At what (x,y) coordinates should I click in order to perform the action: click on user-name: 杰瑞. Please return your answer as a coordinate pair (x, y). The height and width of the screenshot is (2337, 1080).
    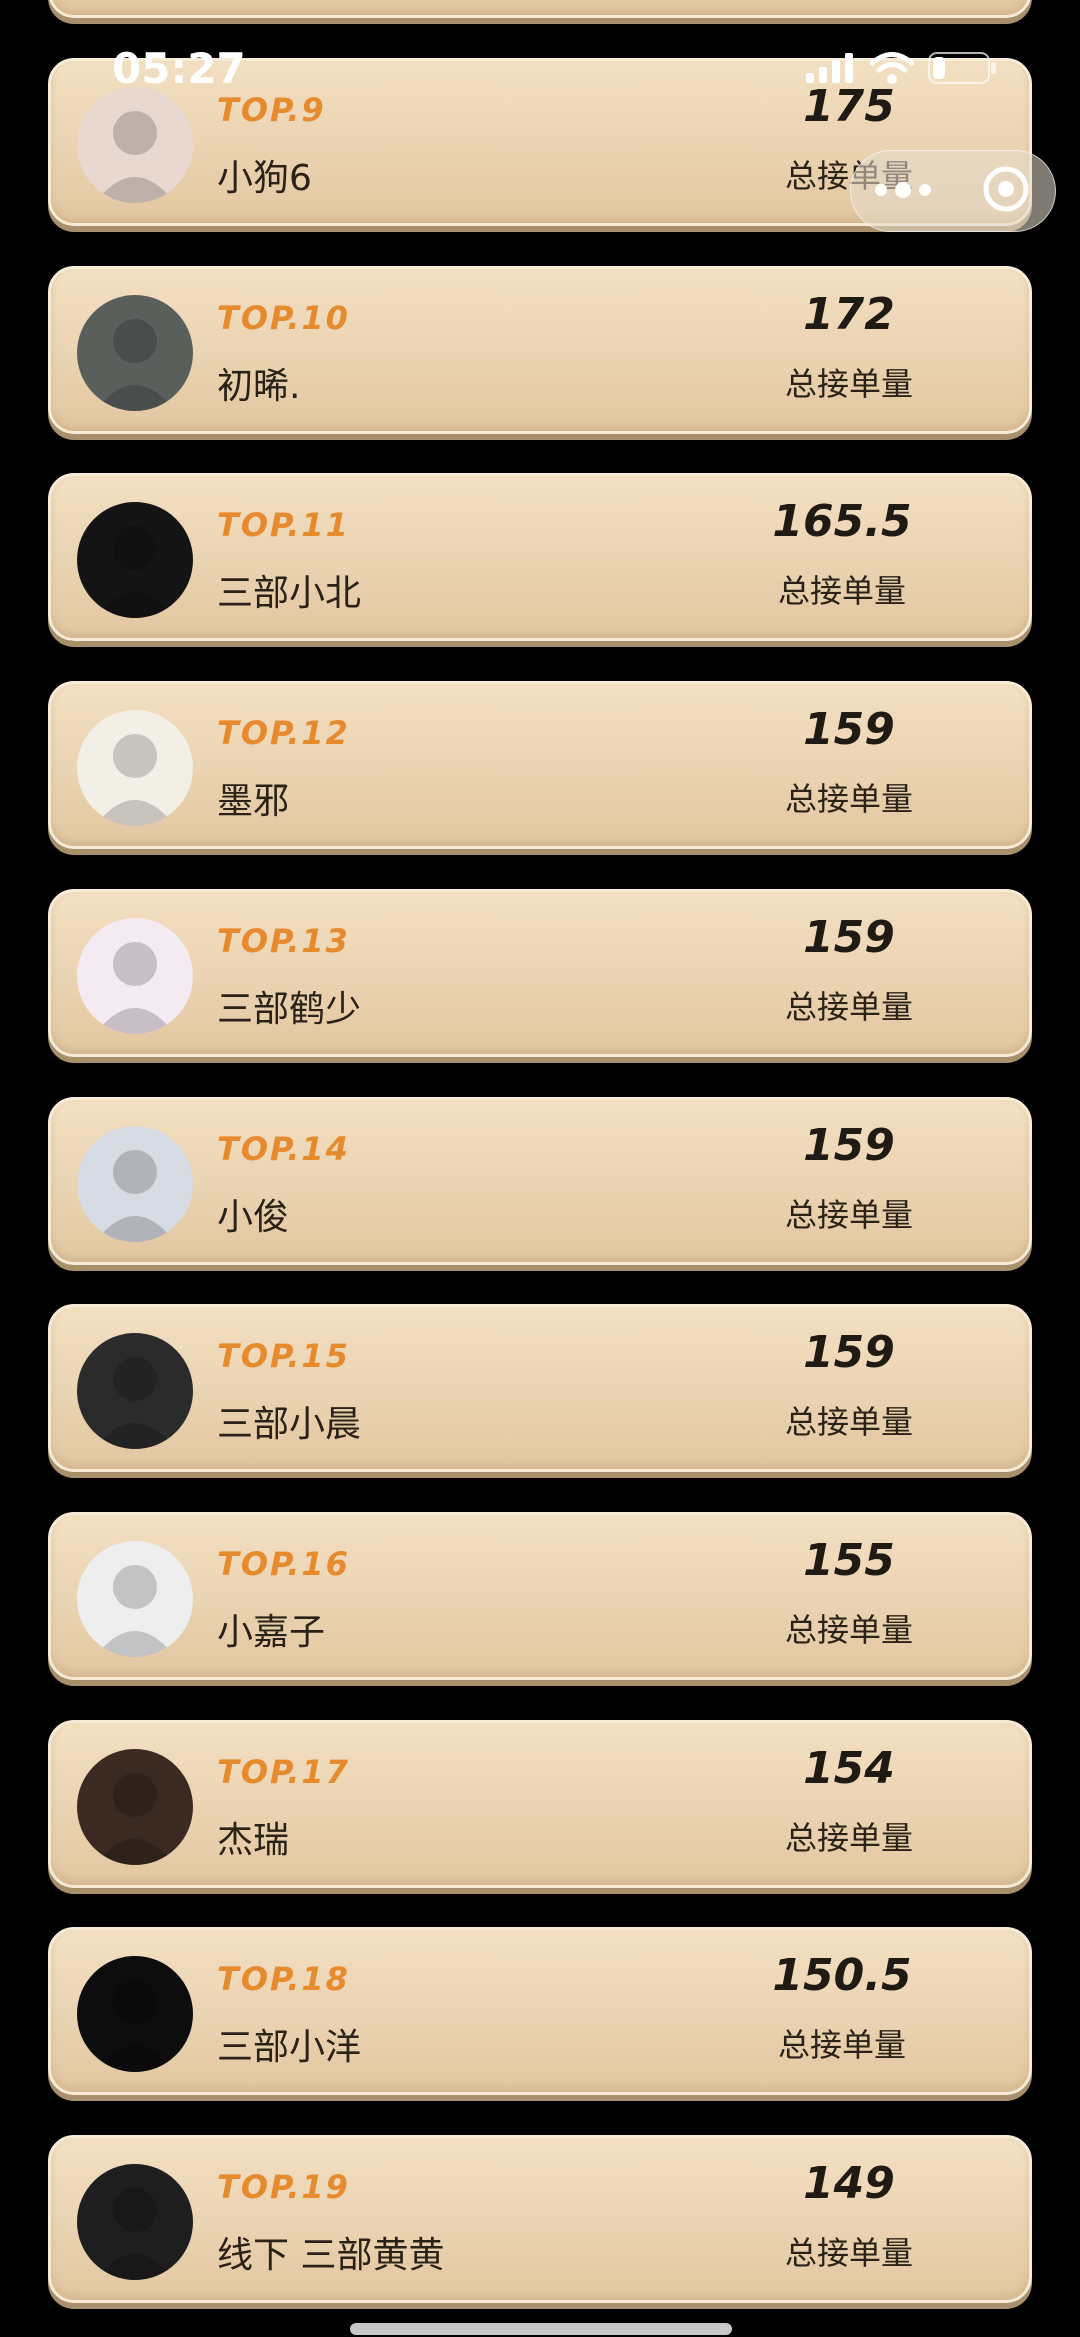
    Looking at the image, I should click on (253, 1840).